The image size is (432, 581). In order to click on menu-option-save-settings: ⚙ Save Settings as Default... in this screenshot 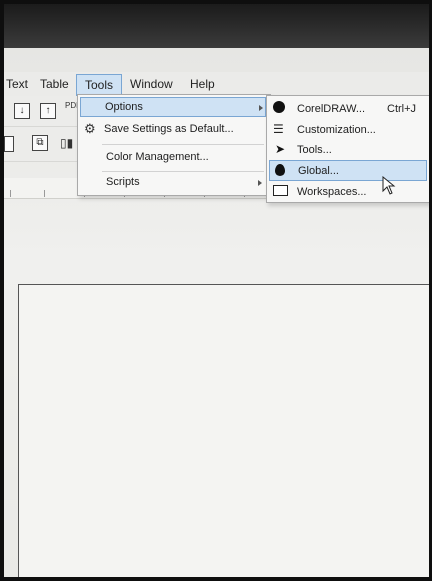, I will do `click(173, 130)`.